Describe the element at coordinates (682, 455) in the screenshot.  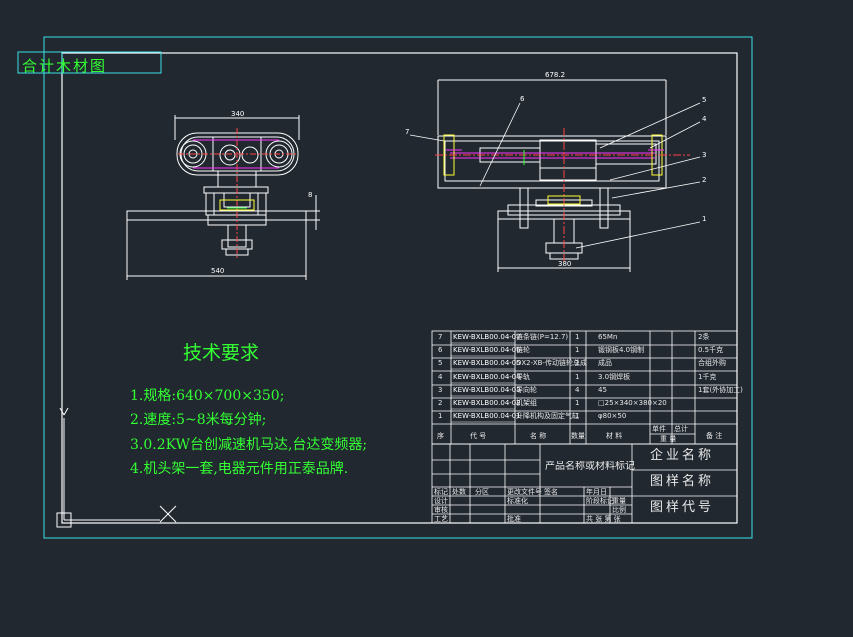
I see `company-name: 企业名称` at that location.